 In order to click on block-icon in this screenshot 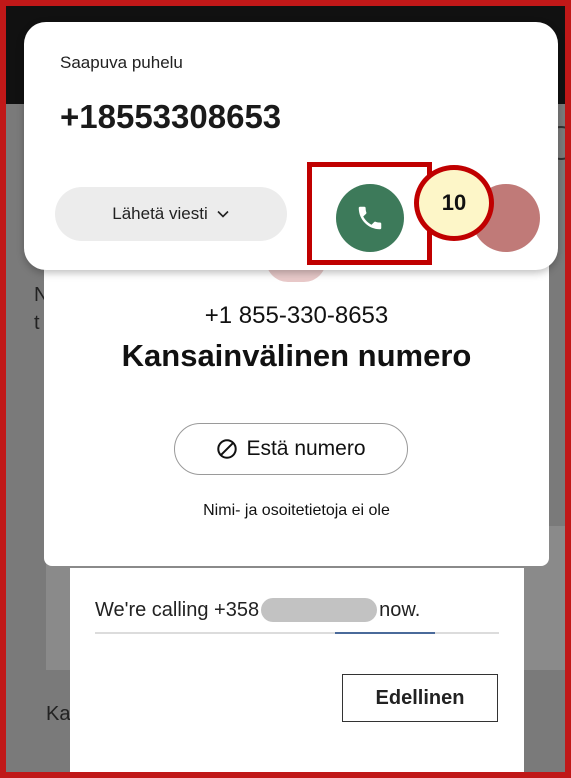, I will do `click(227, 449)`.